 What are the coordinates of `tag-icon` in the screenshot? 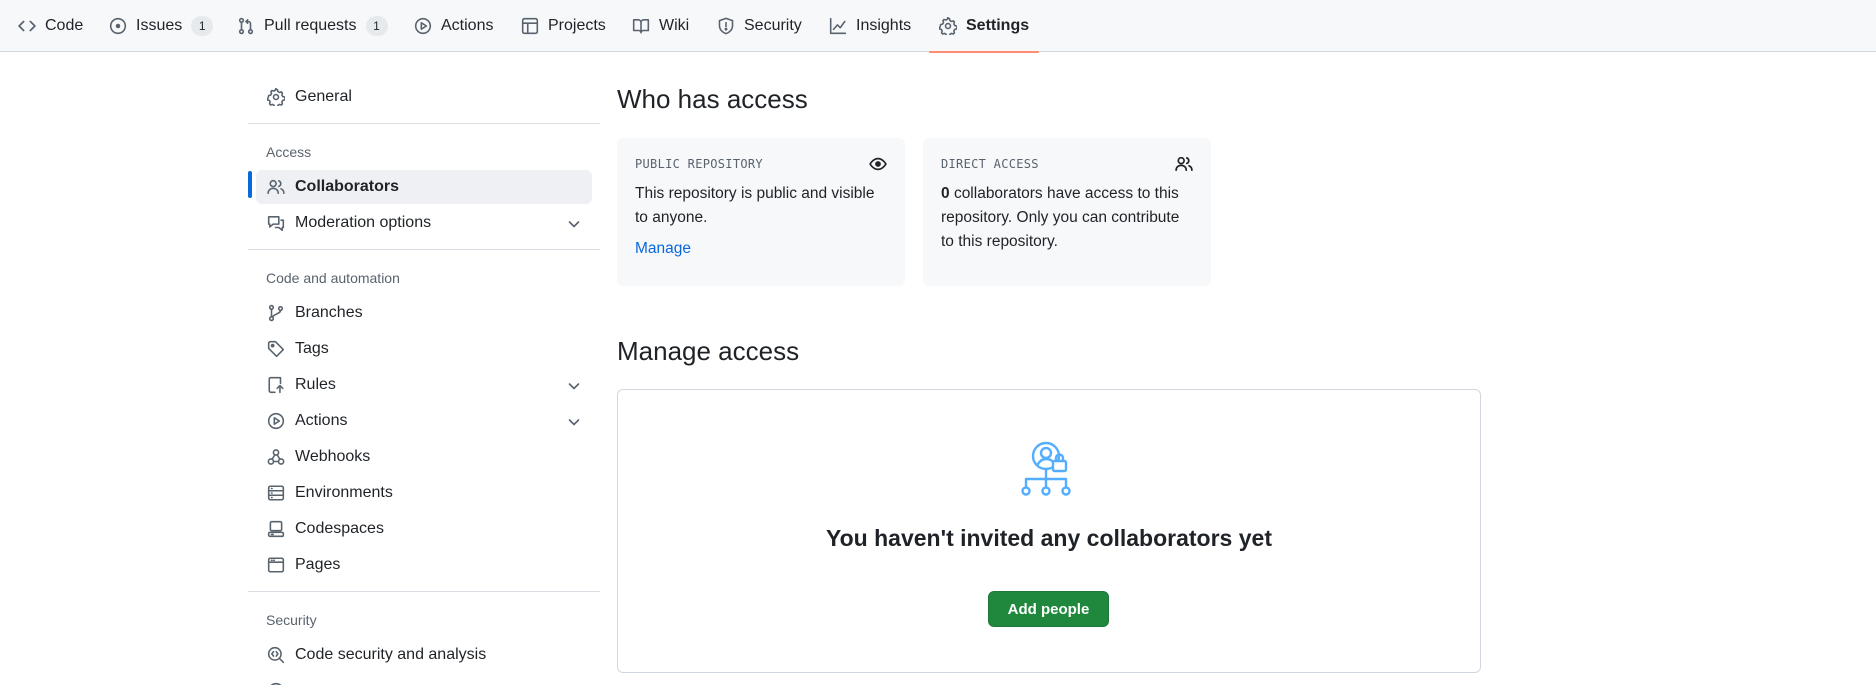 It's located at (276, 349).